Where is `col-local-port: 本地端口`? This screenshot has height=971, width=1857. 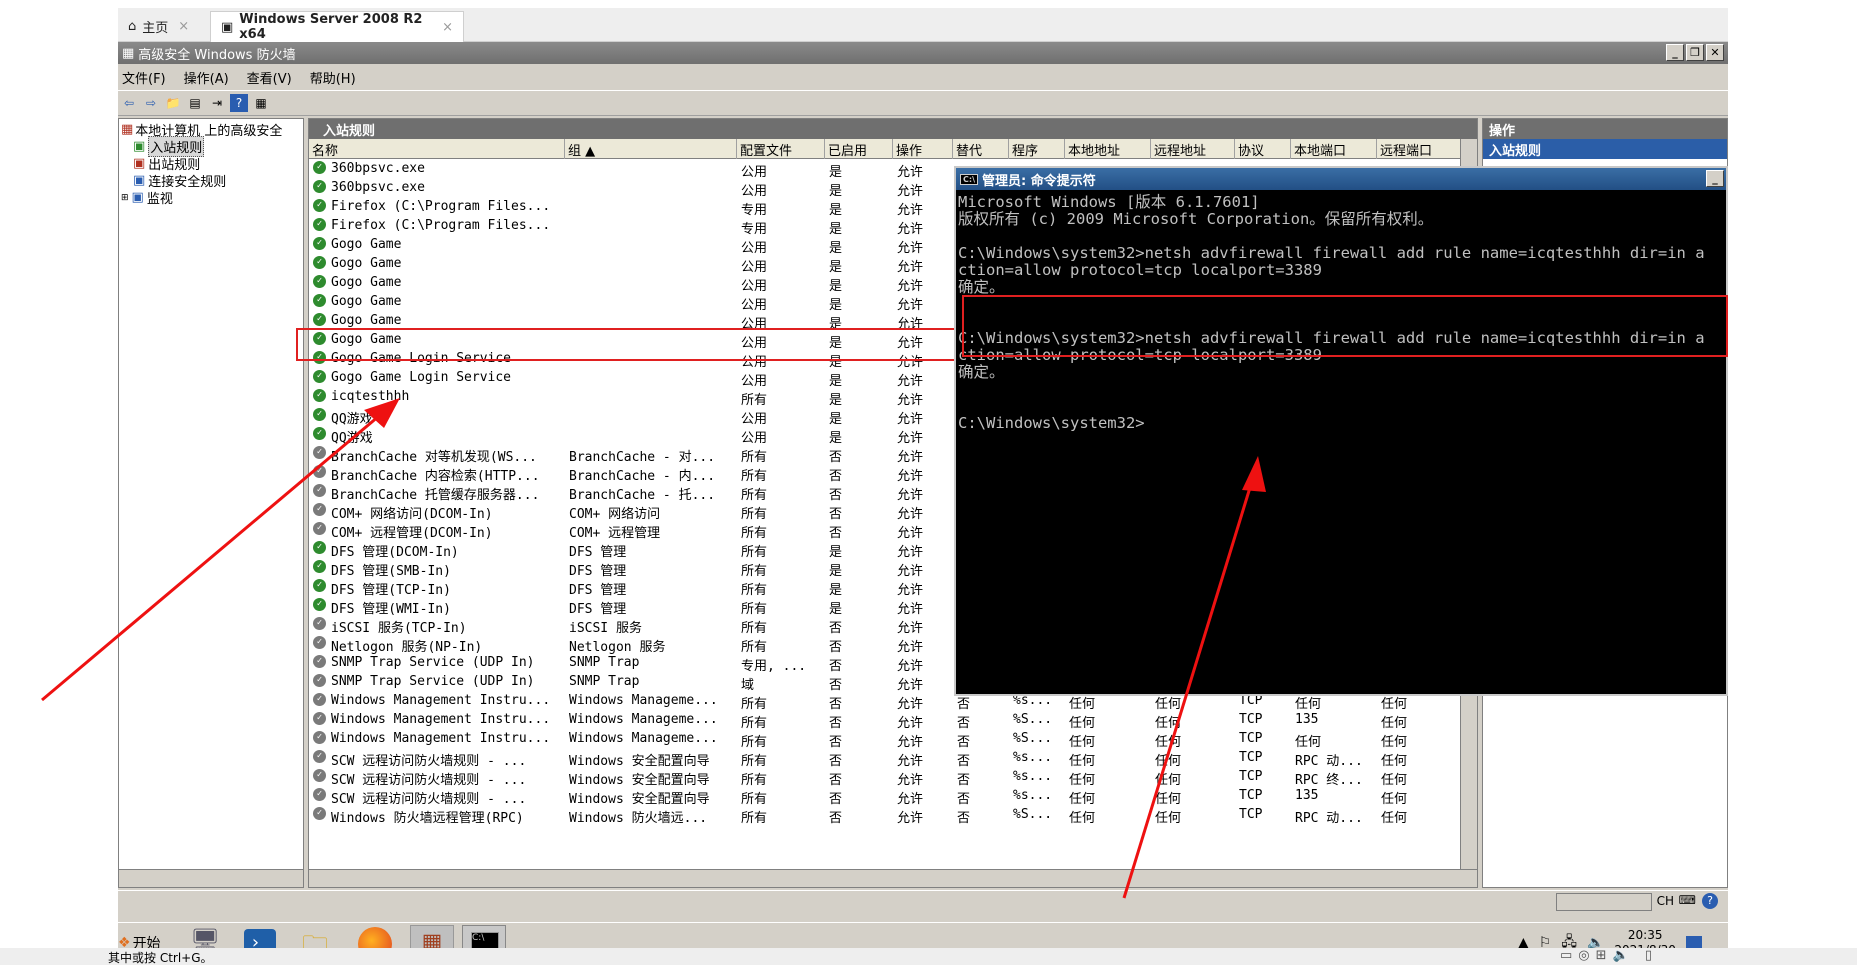
col-local-port: 本地端口 is located at coordinates (1334, 149).